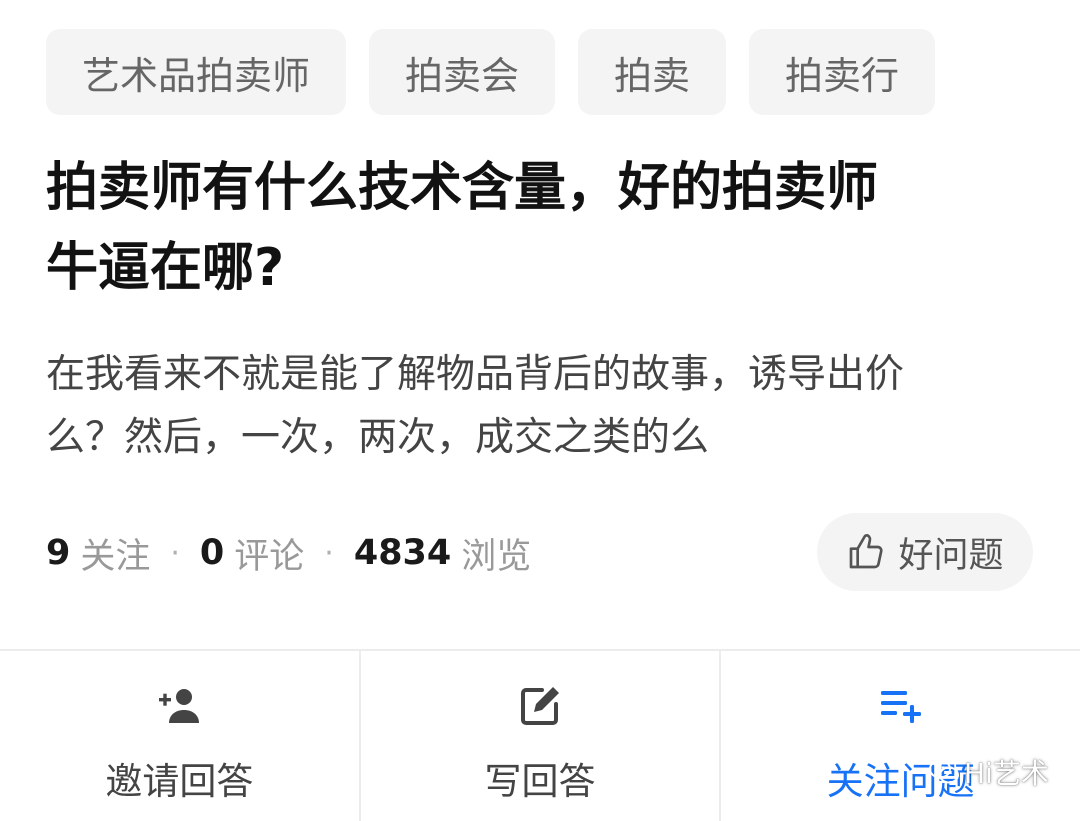 This screenshot has width=1080, height=821. I want to click on write-answer-button: 写回答, so click(539, 736).